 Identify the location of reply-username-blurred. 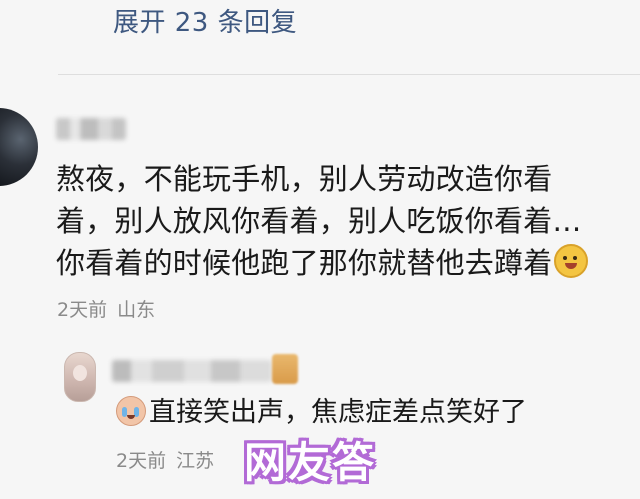
(192, 371).